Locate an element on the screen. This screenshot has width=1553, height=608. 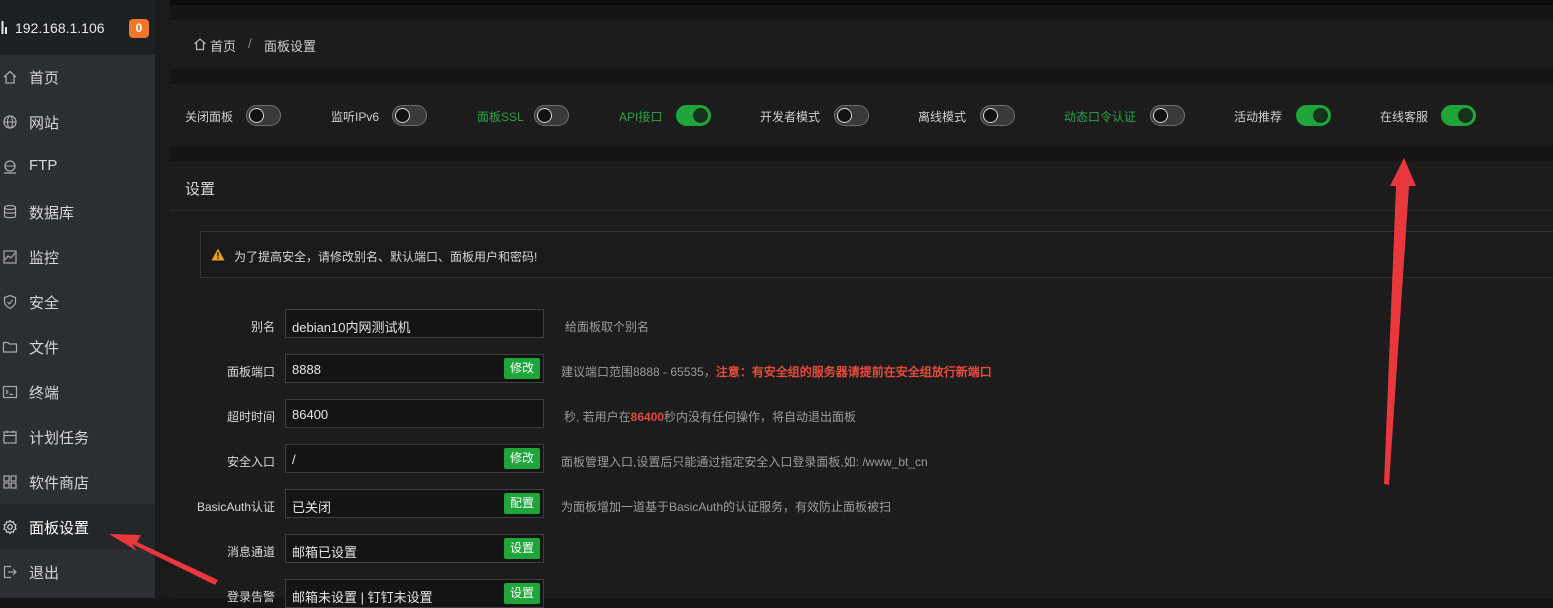
port-hint-text: 建议端口范围8888 - 65535， is located at coordinates (638, 372).